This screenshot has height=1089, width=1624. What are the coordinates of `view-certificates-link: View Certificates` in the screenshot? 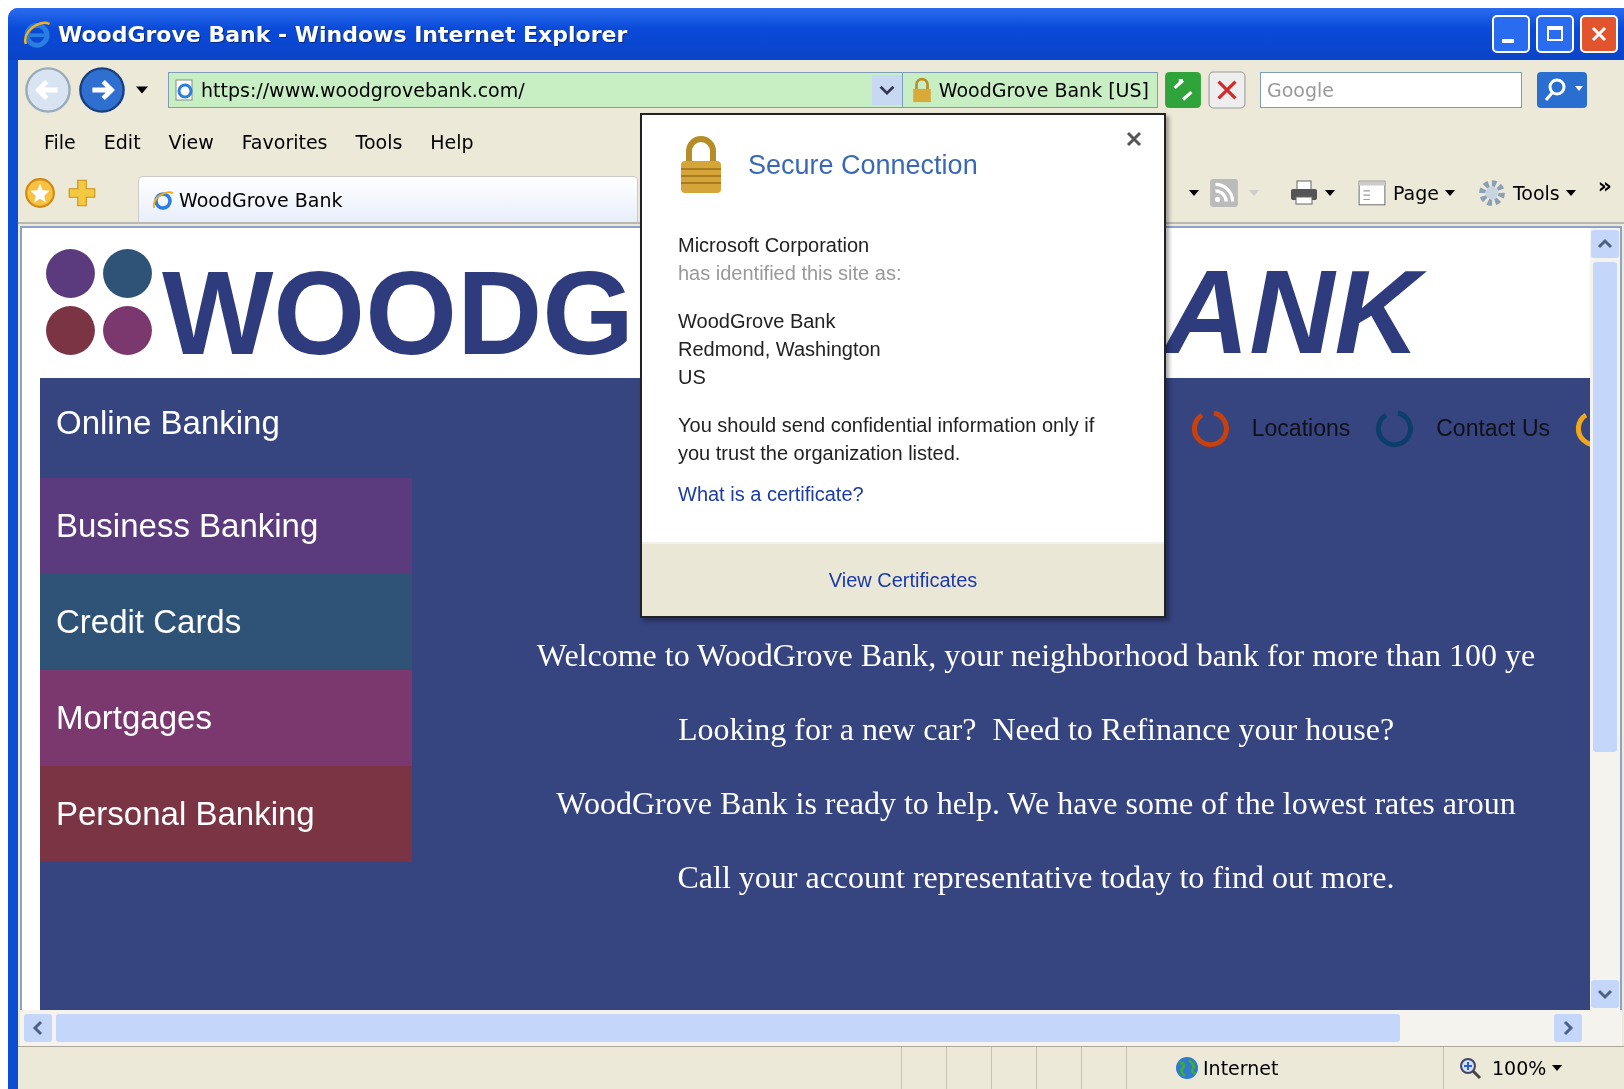 It's located at (903, 580).